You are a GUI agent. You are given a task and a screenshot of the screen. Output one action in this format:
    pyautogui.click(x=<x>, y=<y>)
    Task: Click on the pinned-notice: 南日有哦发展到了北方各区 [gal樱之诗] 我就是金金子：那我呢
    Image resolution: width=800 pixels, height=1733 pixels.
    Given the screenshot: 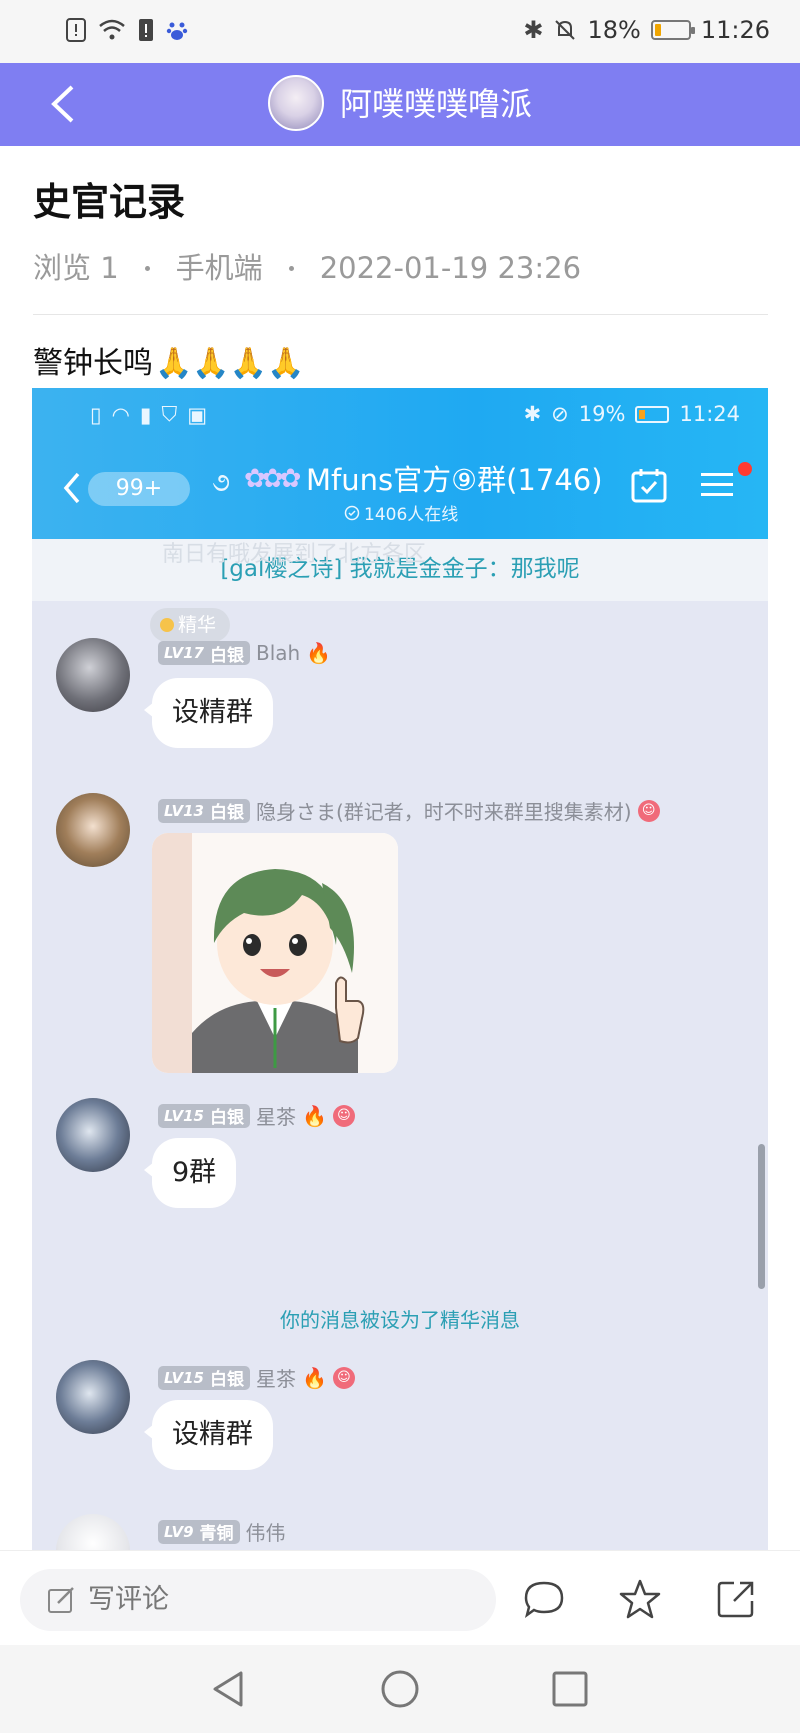 What is the action you would take?
    pyautogui.click(x=400, y=570)
    